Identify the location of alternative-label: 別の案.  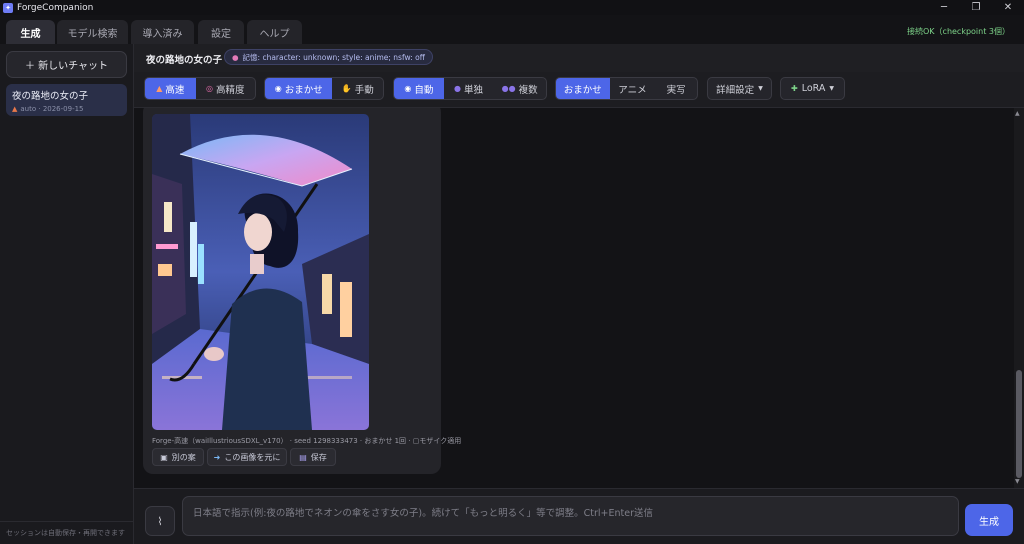
(183, 457).